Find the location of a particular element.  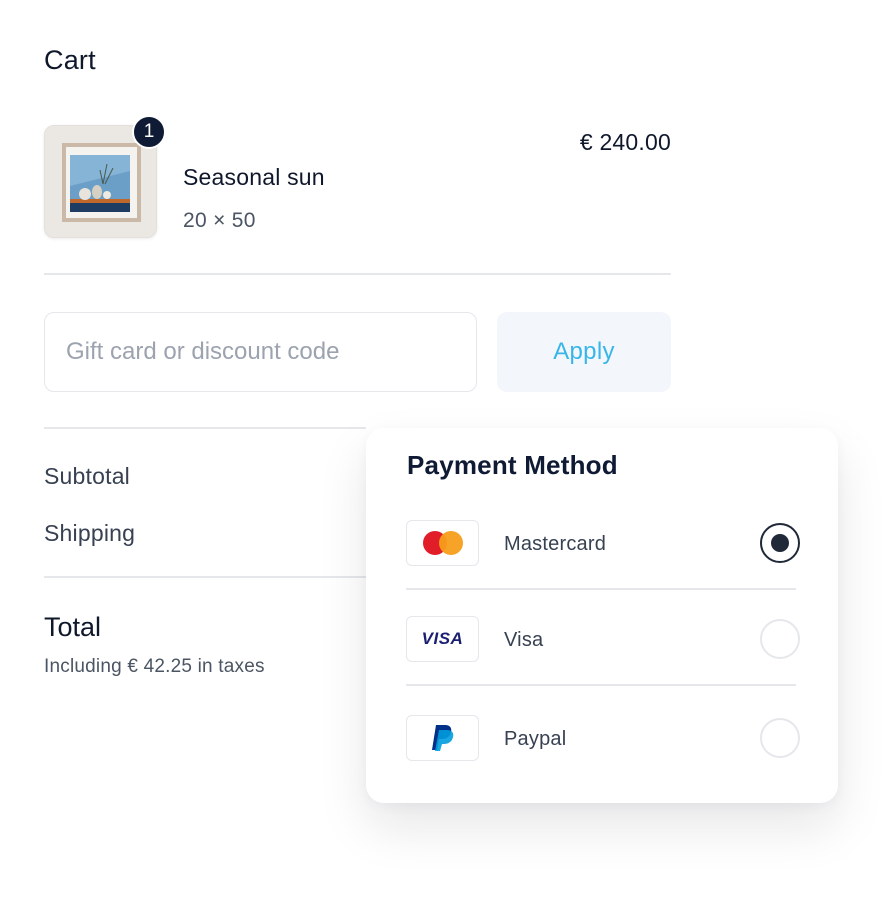

mastercard-logo is located at coordinates (442, 543).